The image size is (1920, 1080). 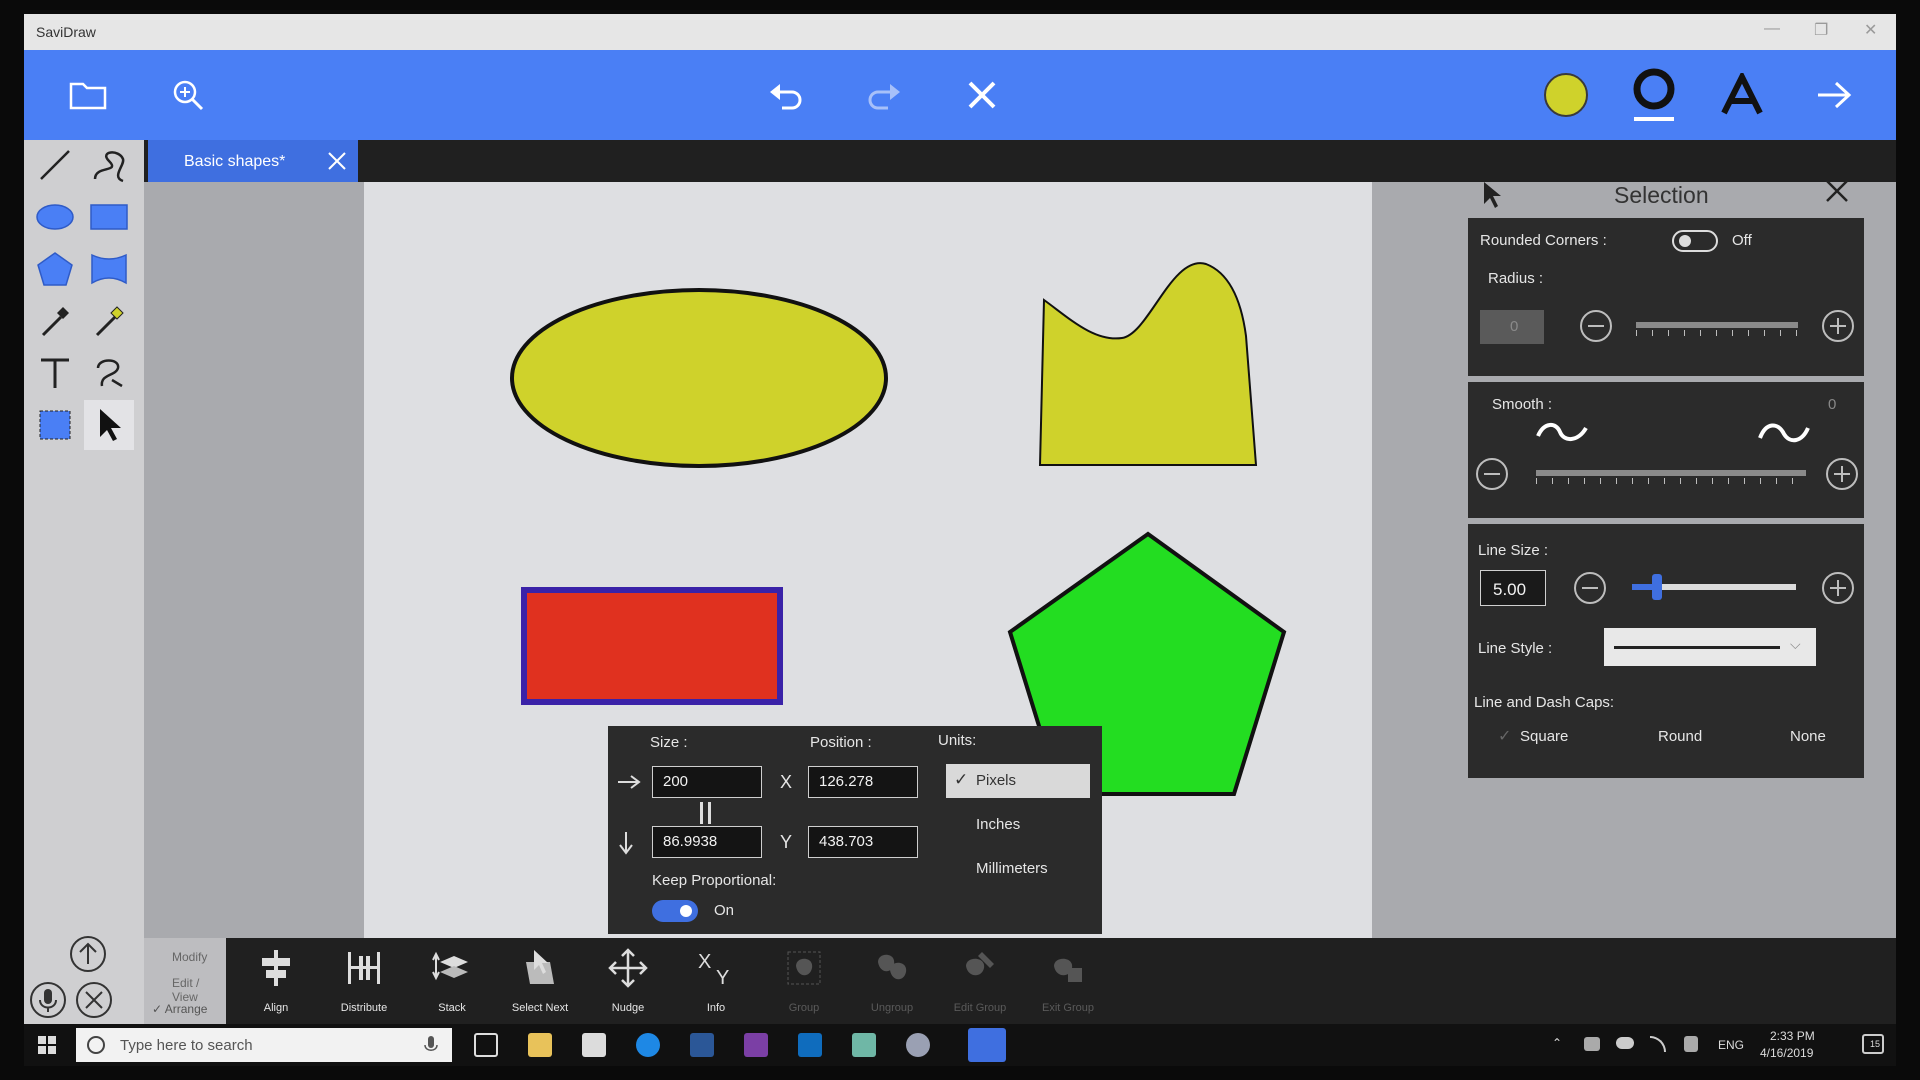 I want to click on app-icon, so click(x=864, y=1045).